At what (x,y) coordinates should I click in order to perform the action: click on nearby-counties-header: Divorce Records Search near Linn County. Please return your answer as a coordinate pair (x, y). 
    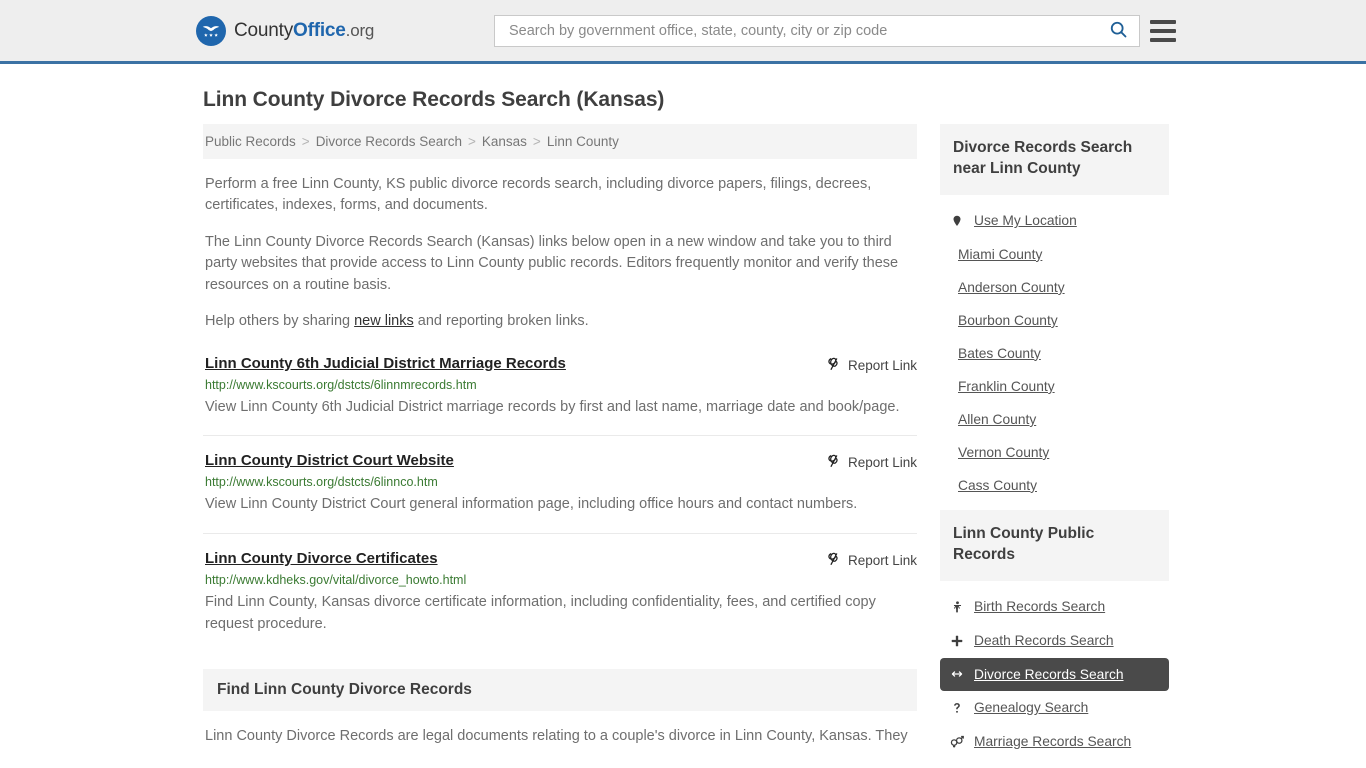
    Looking at the image, I should click on (1054, 159).